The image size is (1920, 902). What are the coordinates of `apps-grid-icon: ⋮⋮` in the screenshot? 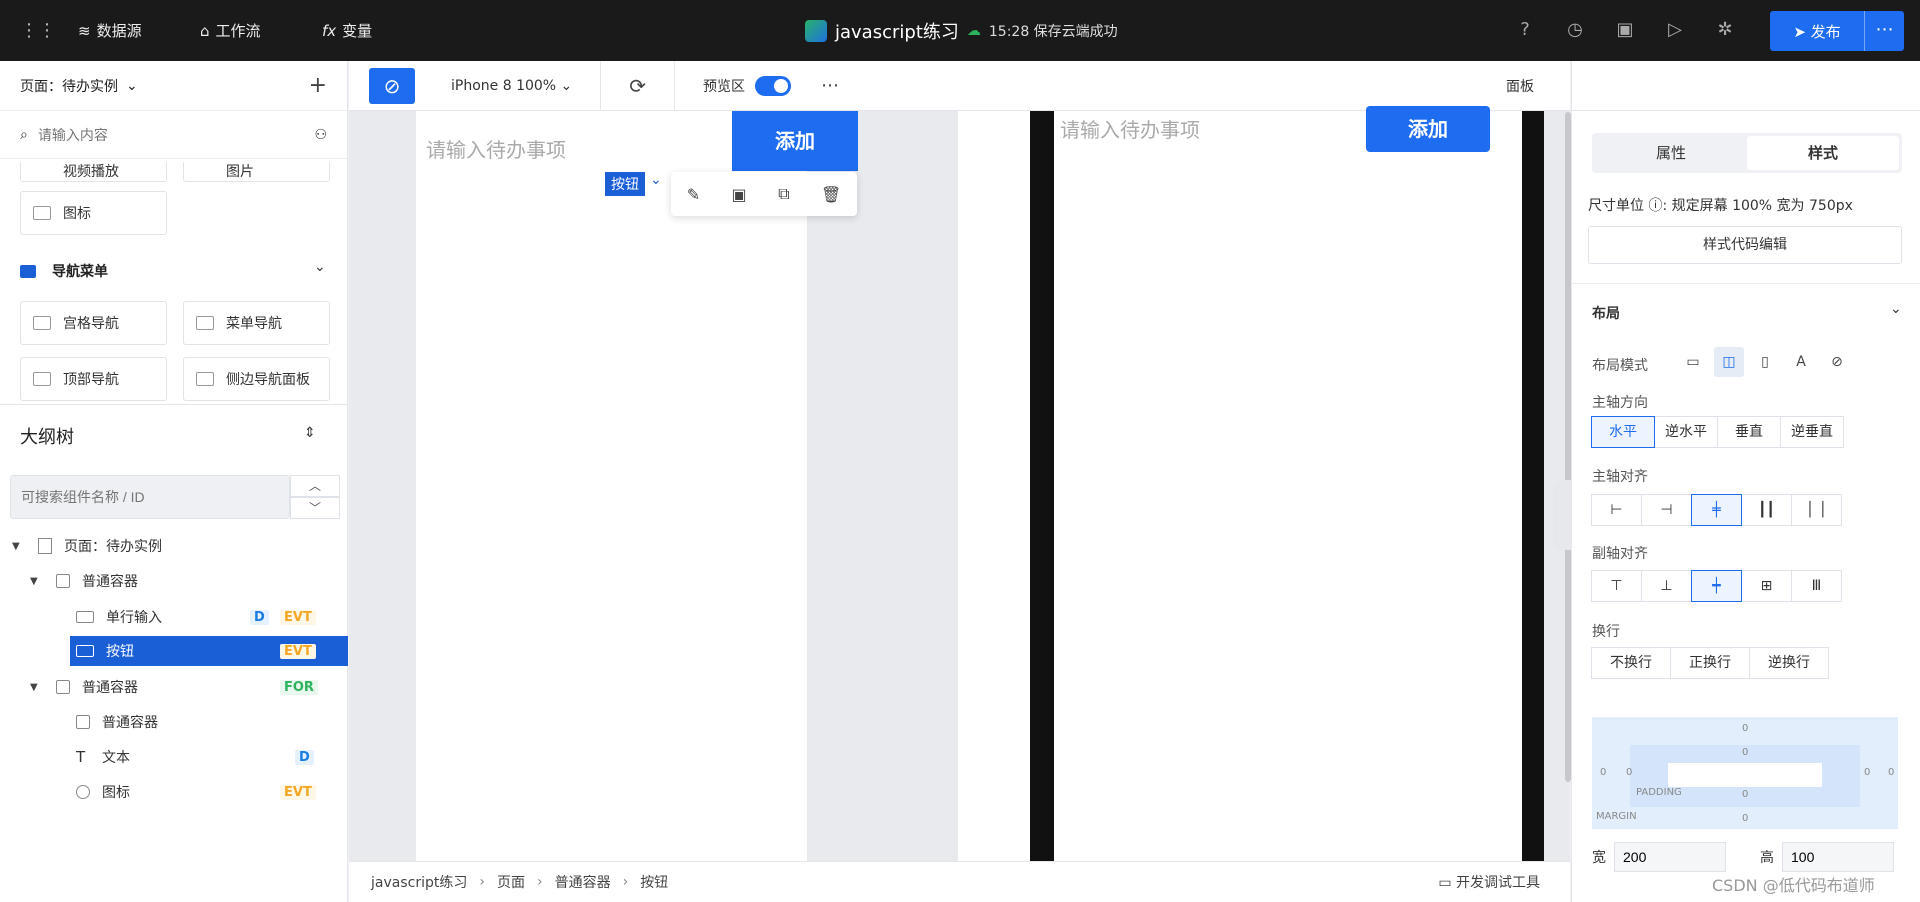 It's located at (38, 31).